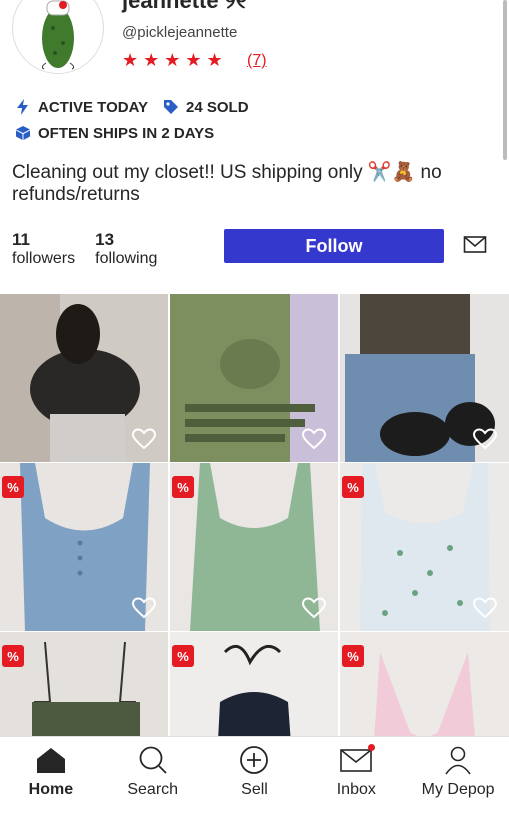 Image resolution: width=509 pixels, height=820 pixels. Describe the element at coordinates (23, 107) in the screenshot. I see `lightning-icon` at that location.